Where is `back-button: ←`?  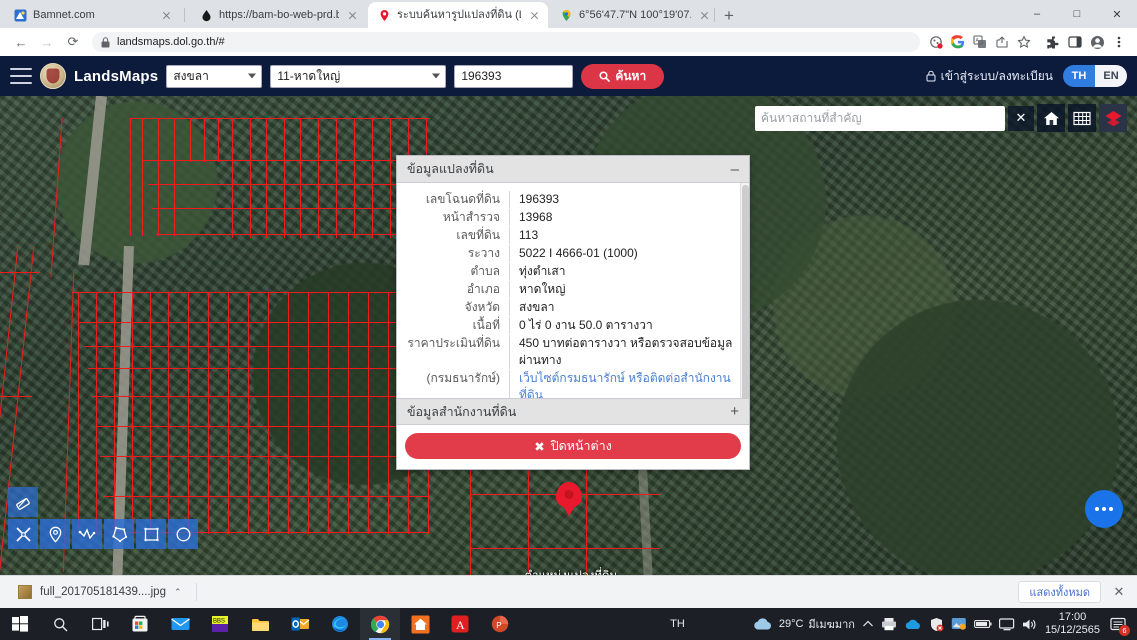 back-button: ← is located at coordinates (21, 42).